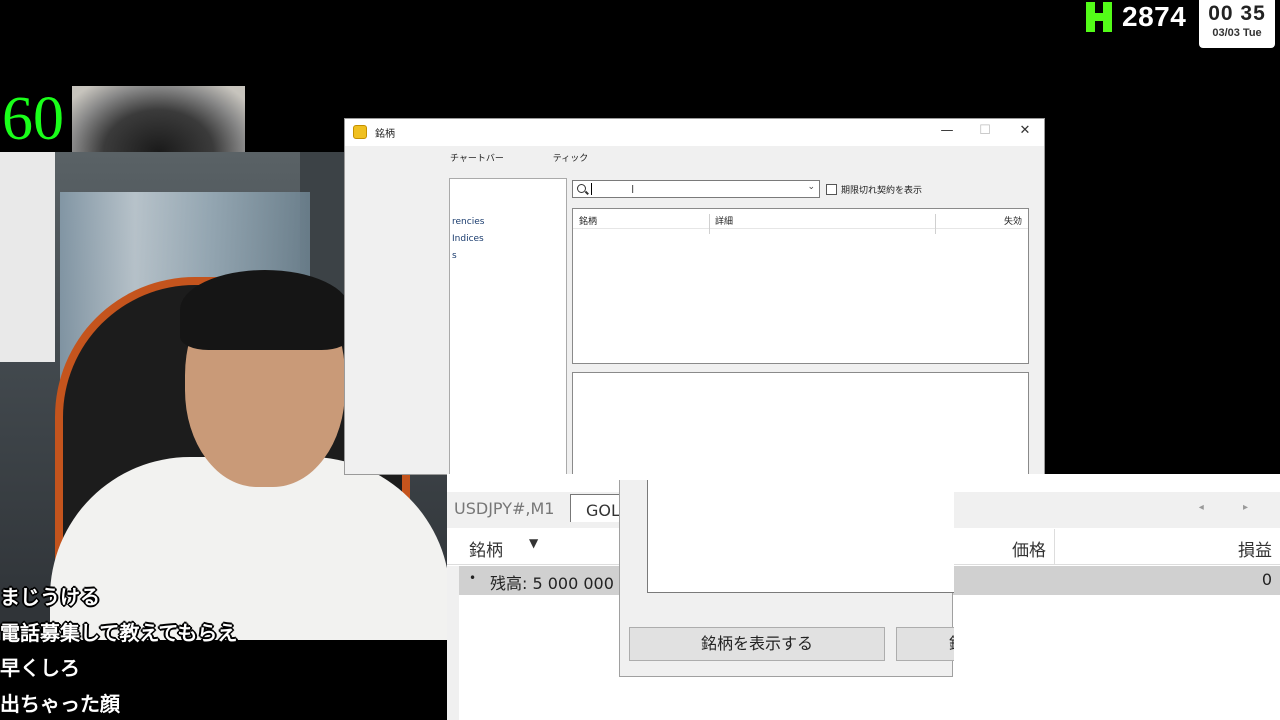 This screenshot has height=720, width=1280. What do you see at coordinates (119, 632) in the screenshot?
I see `chat-message: 電話募集して教えてもらえ` at bounding box center [119, 632].